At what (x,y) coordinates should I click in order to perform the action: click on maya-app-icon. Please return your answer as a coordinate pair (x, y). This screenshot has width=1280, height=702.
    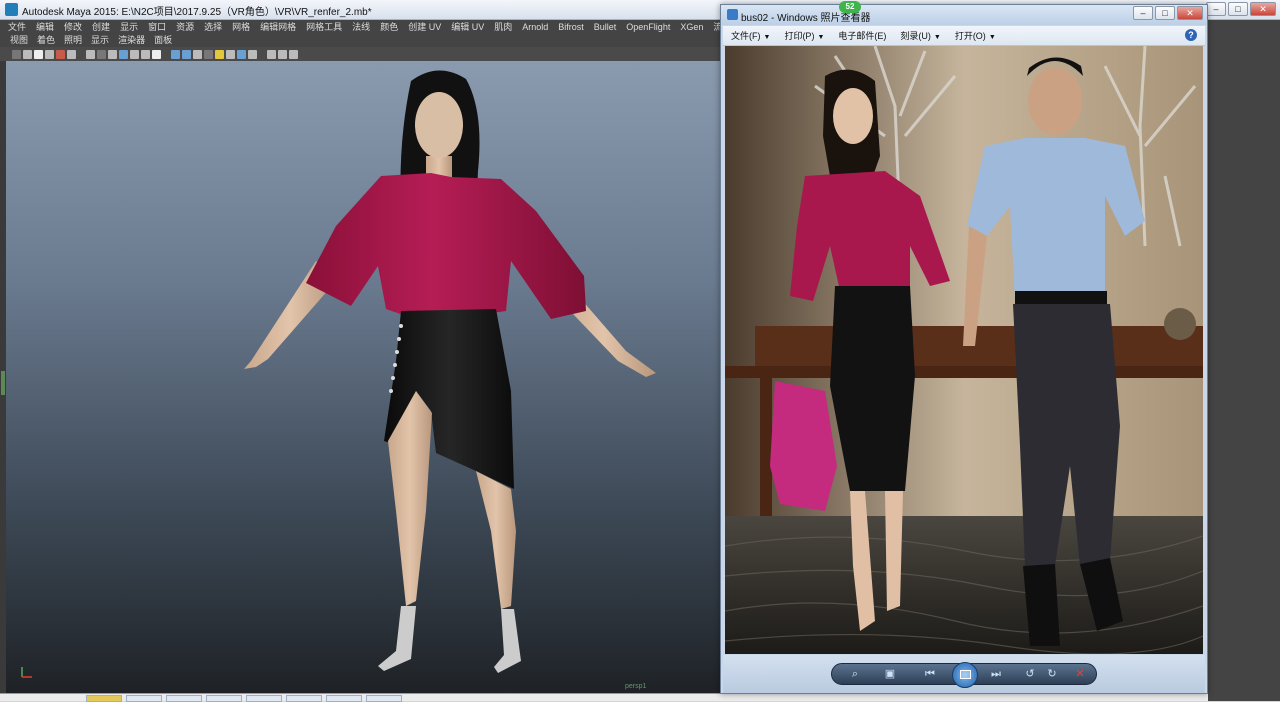
    Looking at the image, I should click on (11, 9).